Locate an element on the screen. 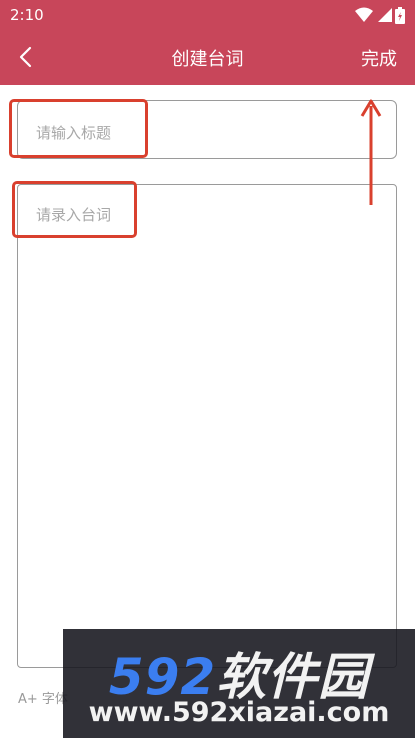  status-time: 2:10 is located at coordinates (27, 15).